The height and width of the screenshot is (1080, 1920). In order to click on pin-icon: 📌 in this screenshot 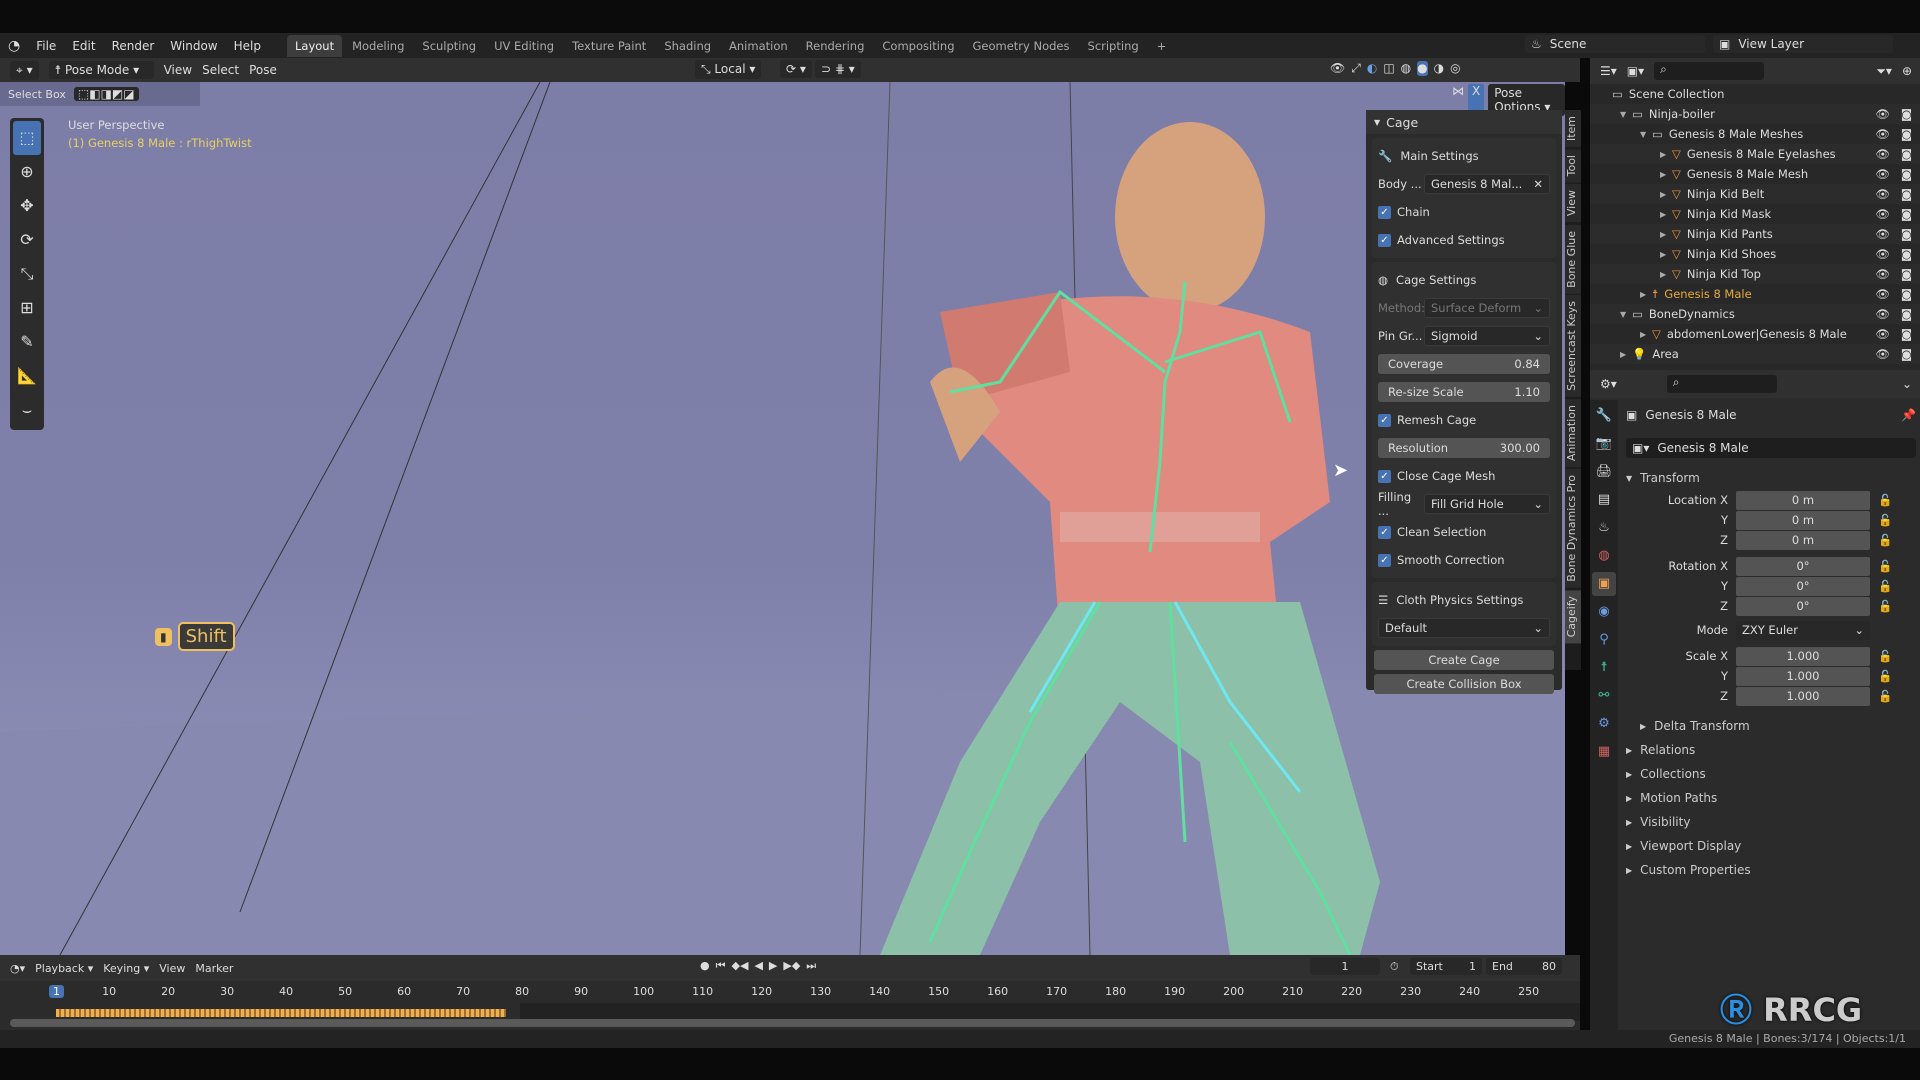, I will do `click(1908, 415)`.